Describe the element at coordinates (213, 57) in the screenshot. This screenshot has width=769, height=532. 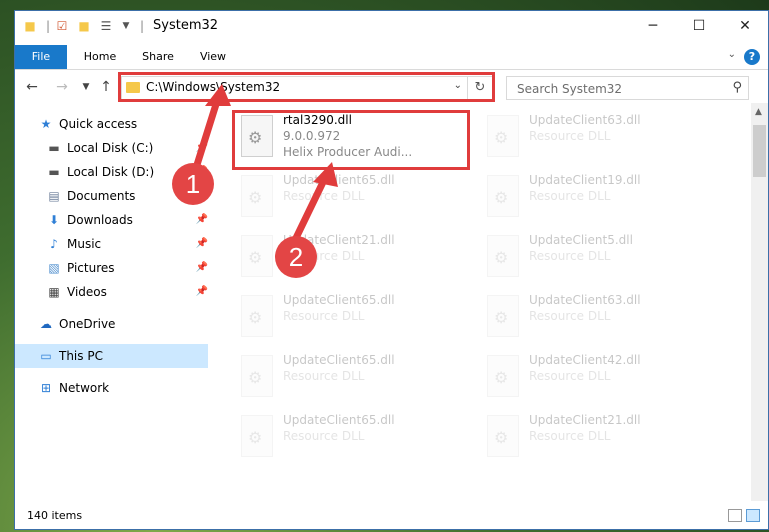
I see `tab-view: View` at that location.